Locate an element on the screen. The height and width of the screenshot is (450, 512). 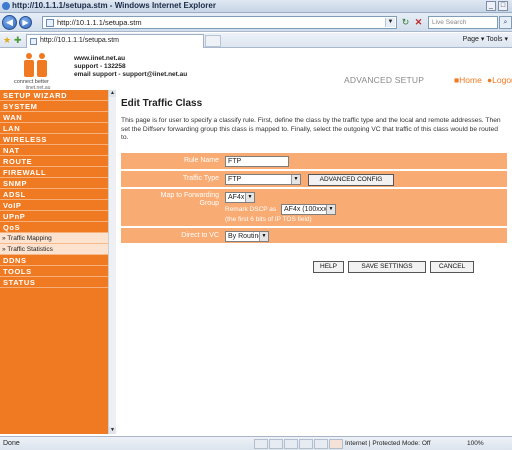
cancel-button: CANCEL is located at coordinates (452, 267).